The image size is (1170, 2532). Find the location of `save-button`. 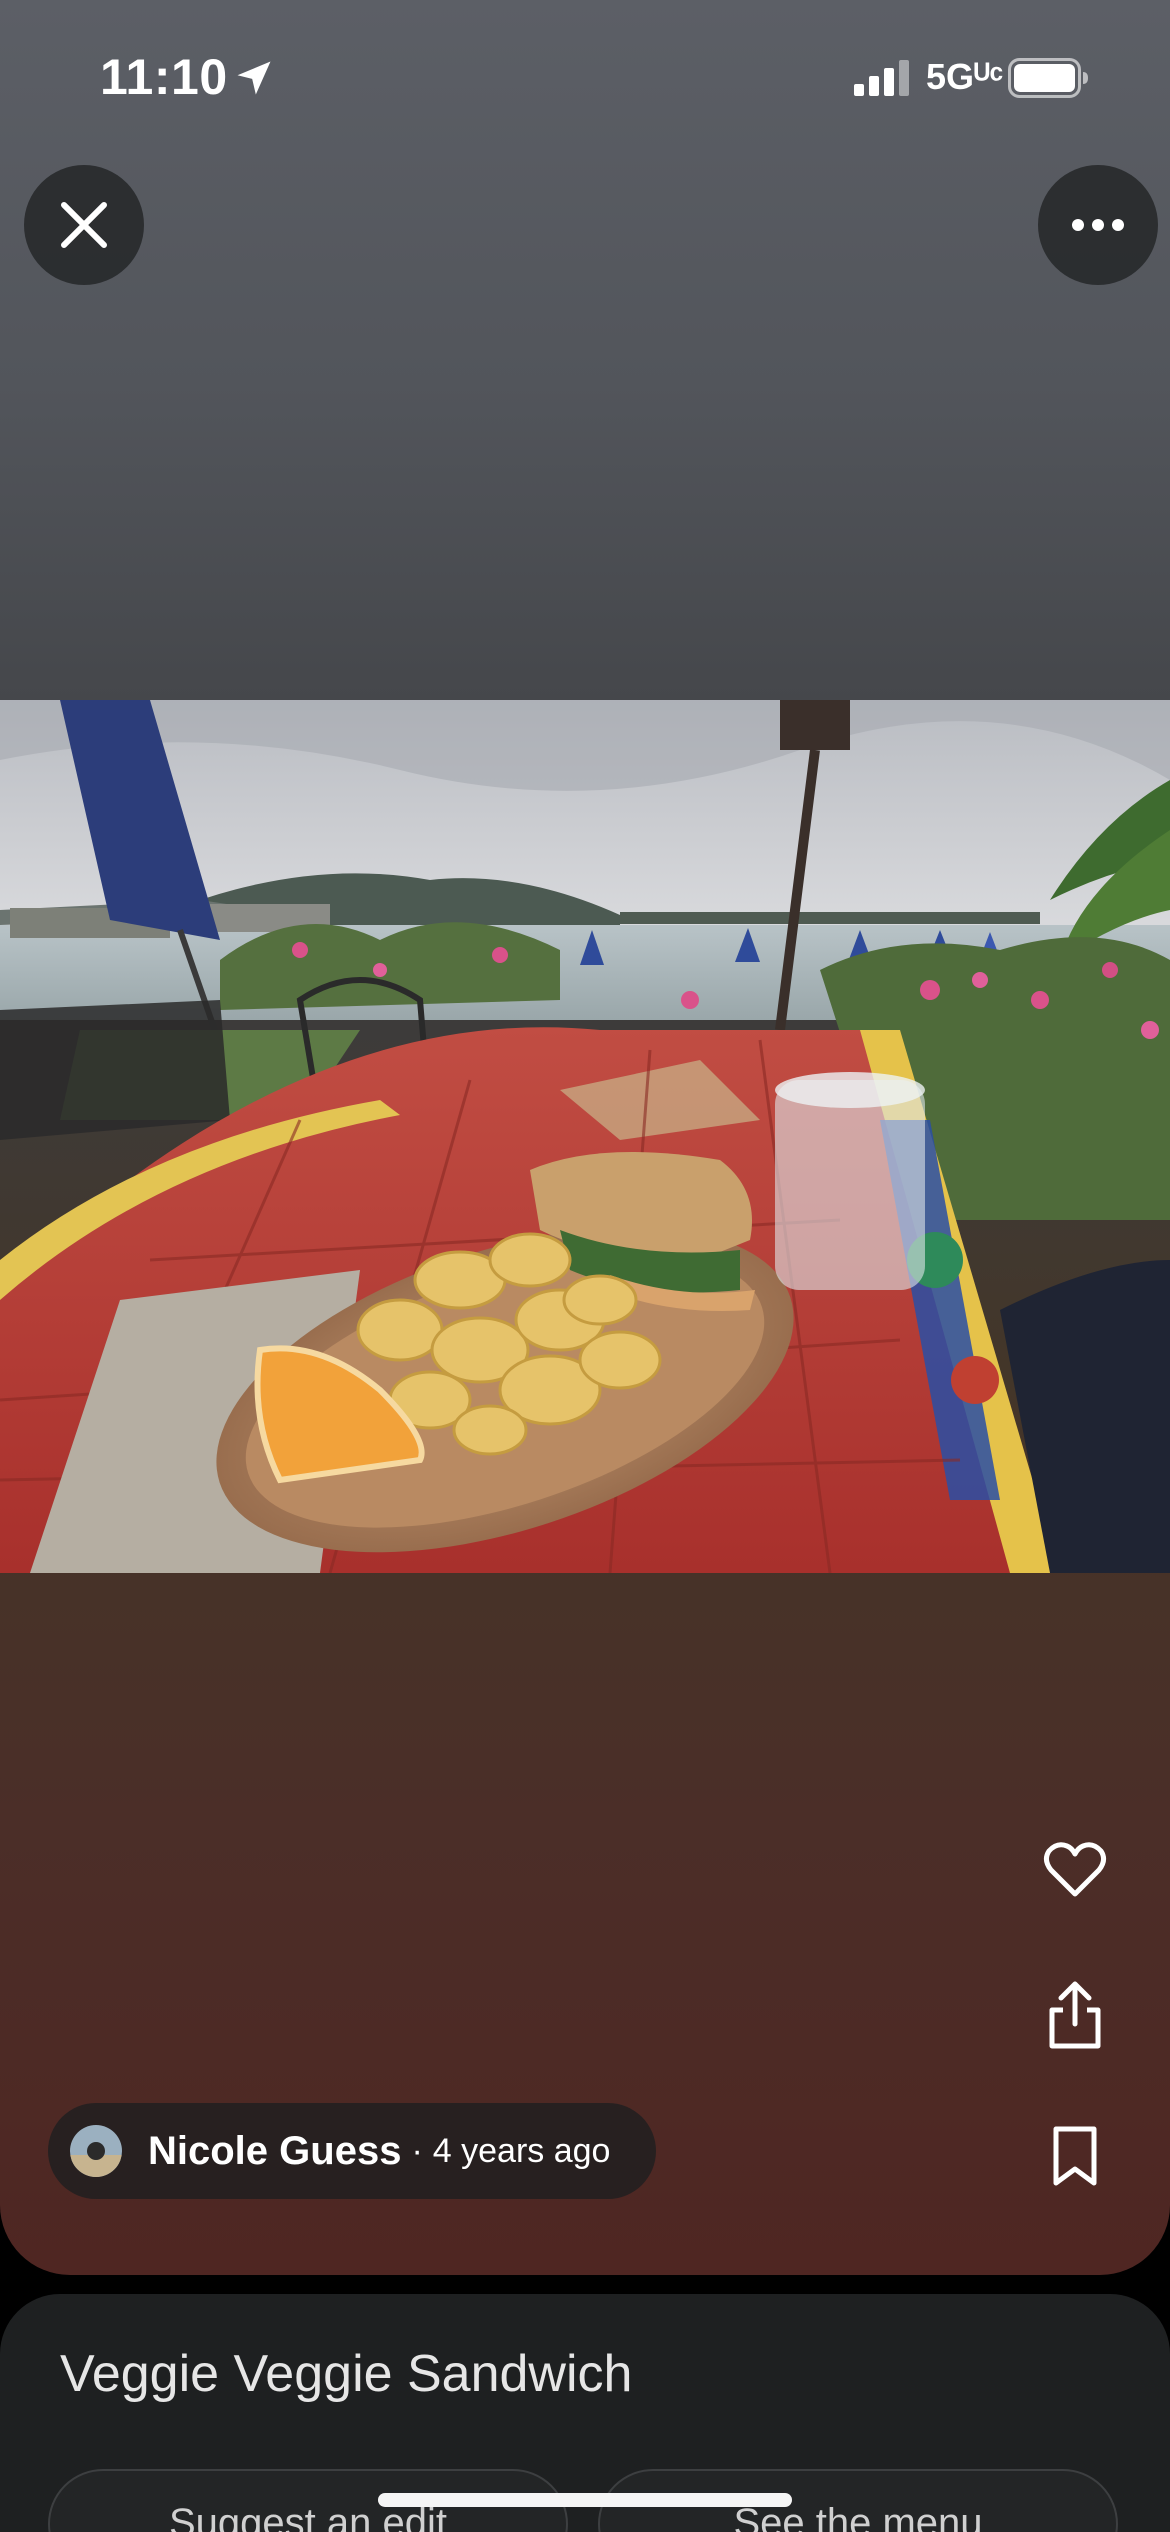

save-button is located at coordinates (1075, 2157).